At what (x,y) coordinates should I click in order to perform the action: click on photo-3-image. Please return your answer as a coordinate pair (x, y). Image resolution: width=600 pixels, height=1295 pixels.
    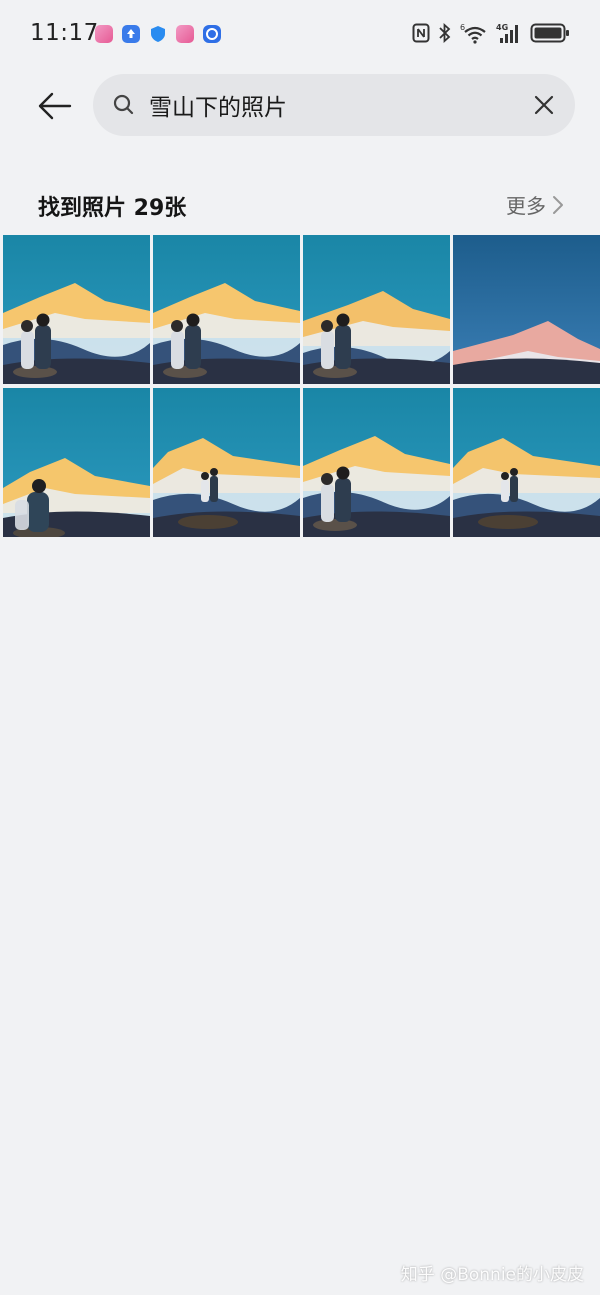
    Looking at the image, I should click on (376, 309).